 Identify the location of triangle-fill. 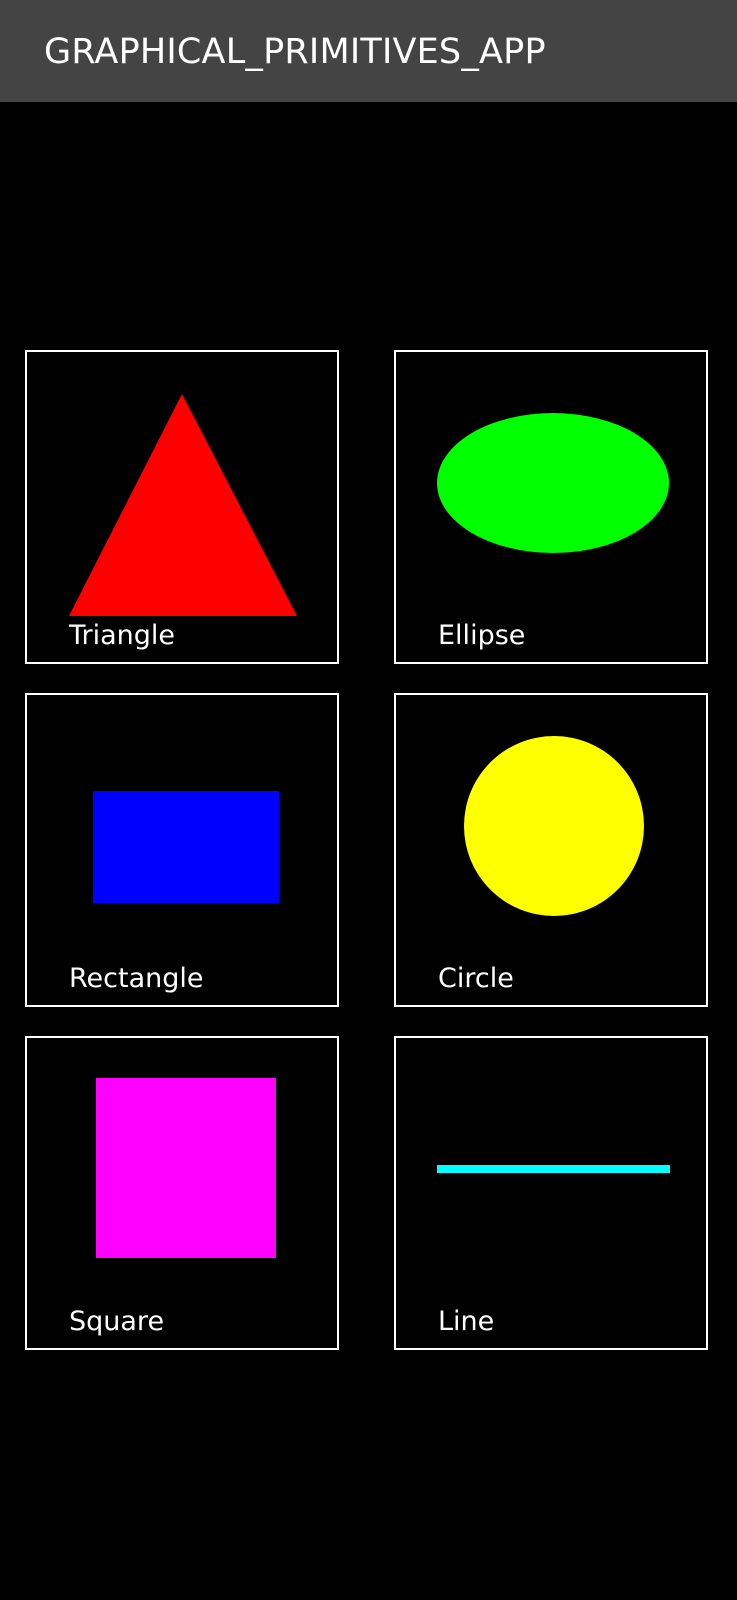
(183, 505).